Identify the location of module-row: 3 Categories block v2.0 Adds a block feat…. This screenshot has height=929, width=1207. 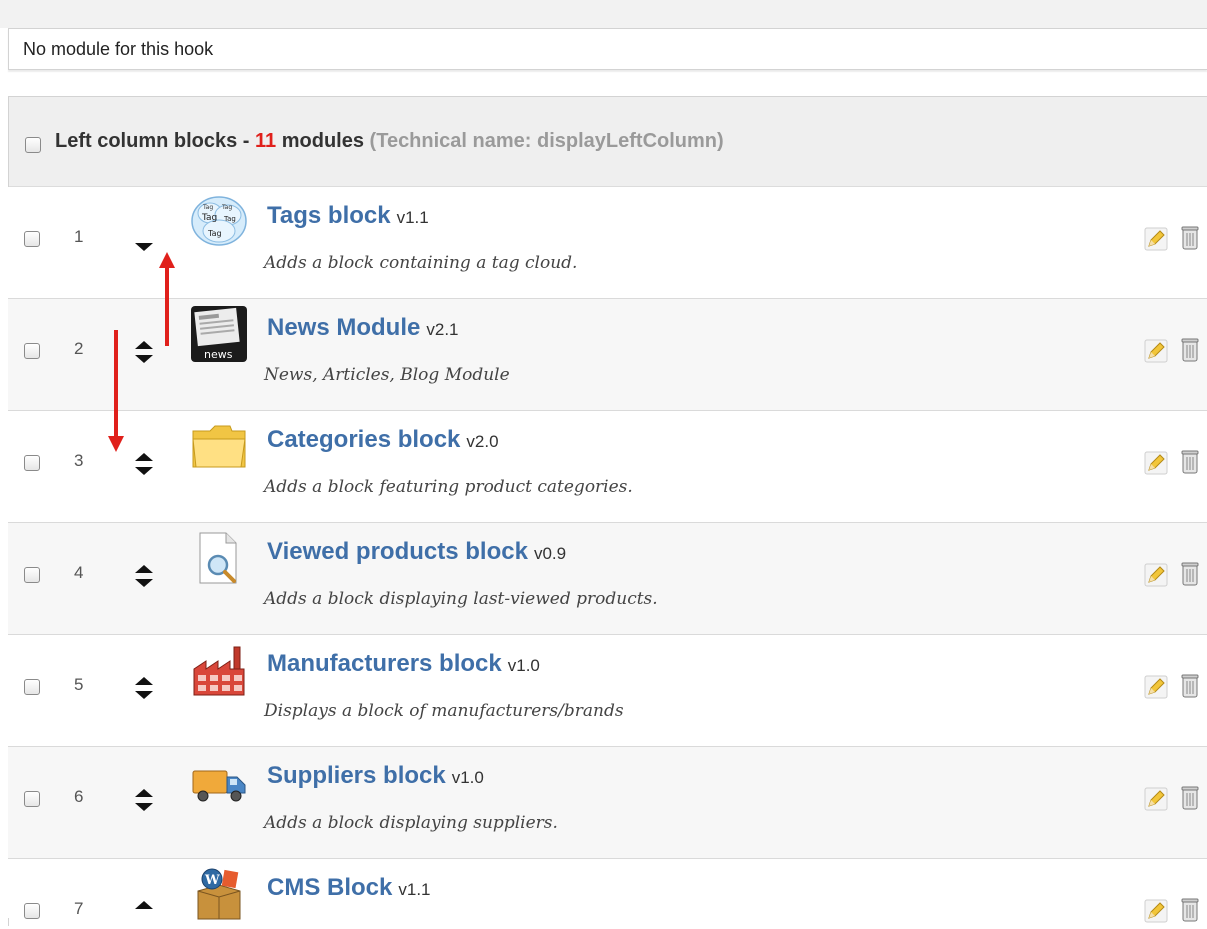
(607, 467).